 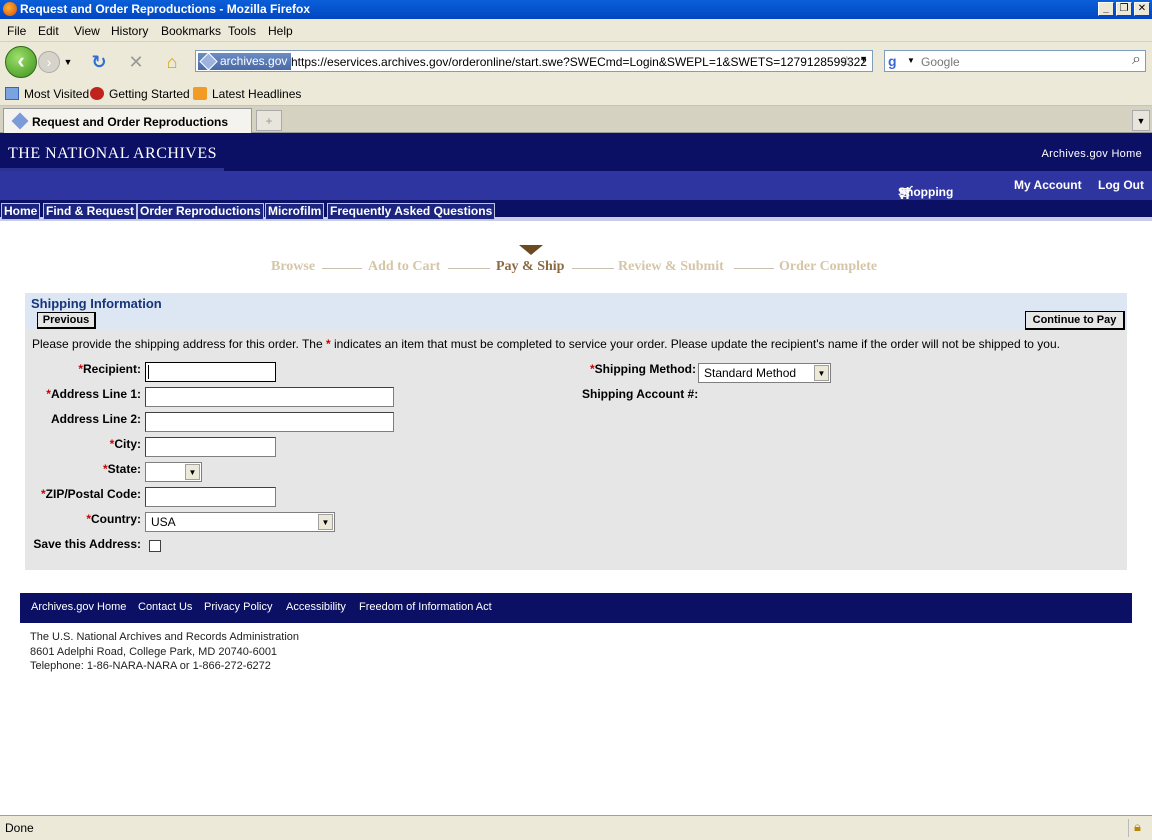 What do you see at coordinates (87, 544) in the screenshot?
I see `save-address-label: Save this Address:` at bounding box center [87, 544].